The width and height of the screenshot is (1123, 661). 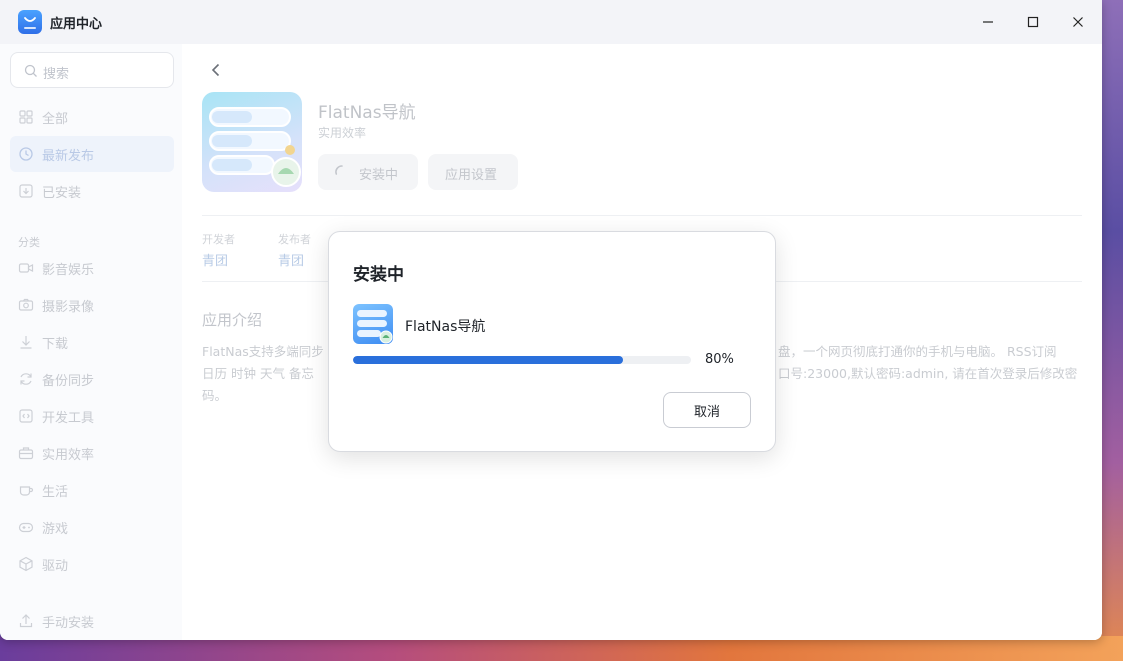 I want to click on progress-percent: 80%, so click(x=719, y=359).